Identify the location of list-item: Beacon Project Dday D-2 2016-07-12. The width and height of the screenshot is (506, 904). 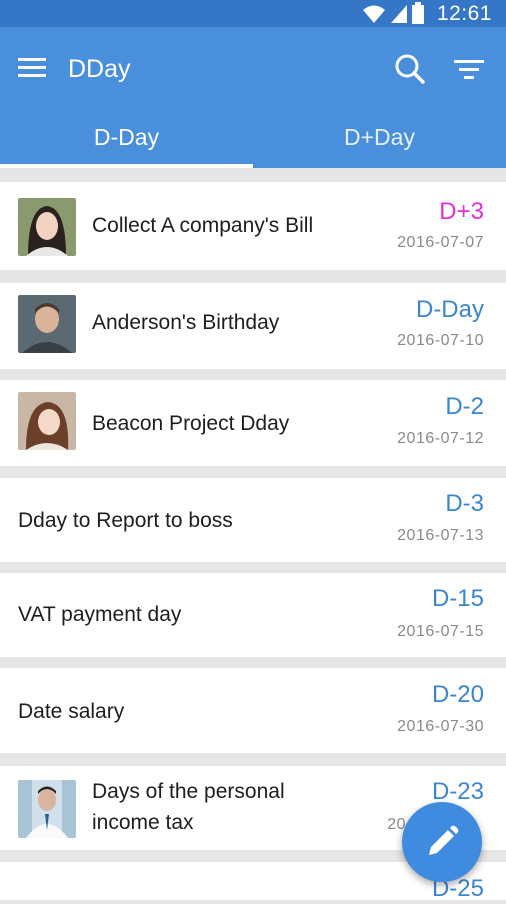
(253, 423).